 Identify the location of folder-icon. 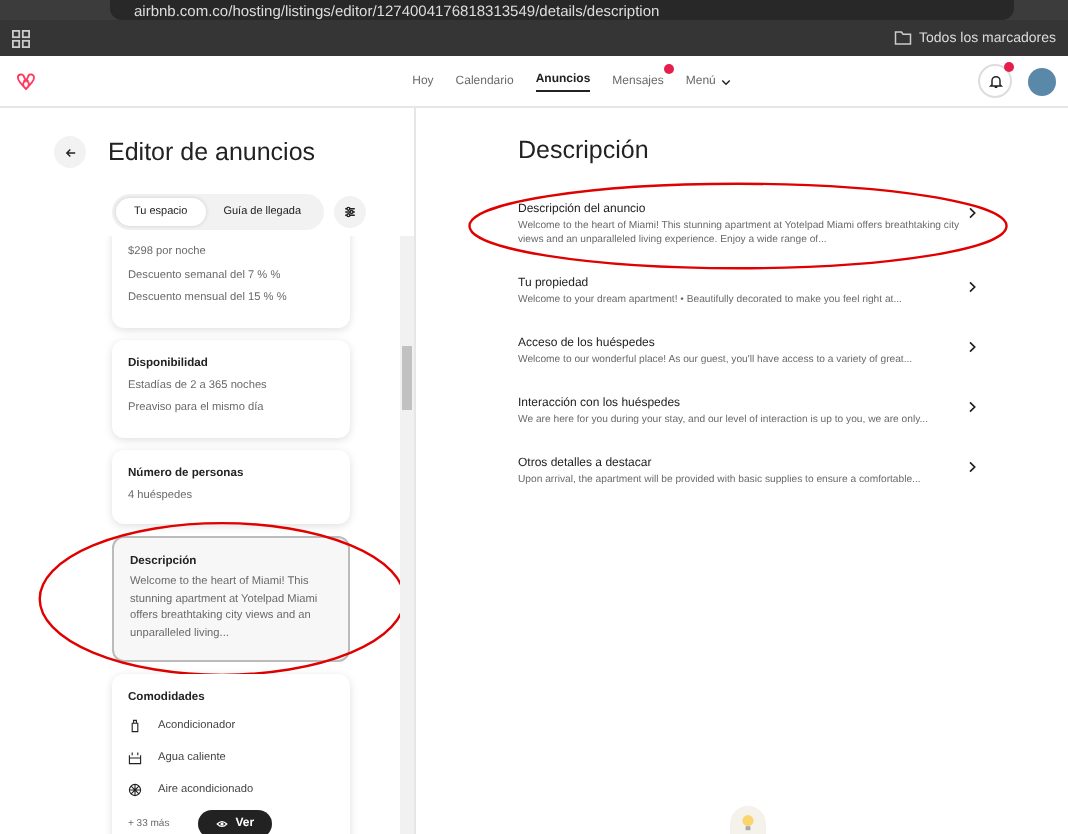
(902, 38).